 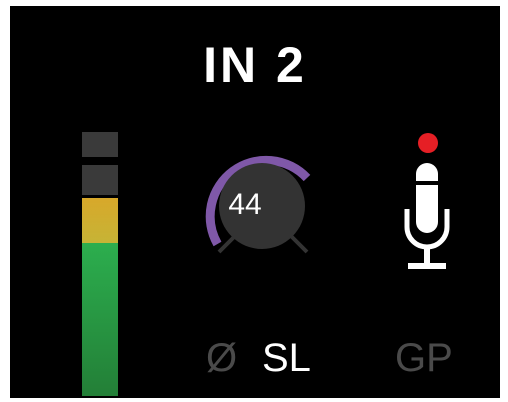 I want to click on gain-value: 44, so click(x=245, y=204).